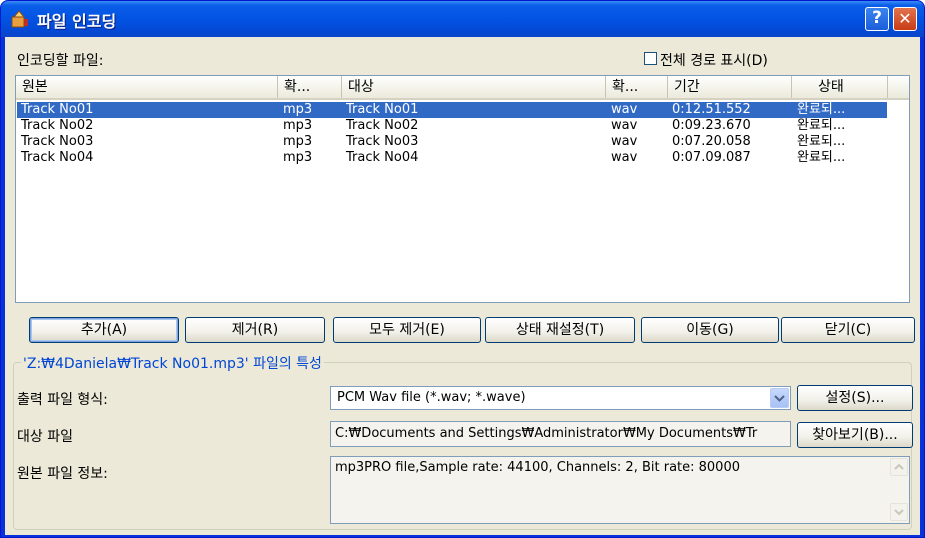 This screenshot has width=925, height=538. Describe the element at coordinates (382, 141) in the screenshot. I see `target-cell: Track No03` at that location.